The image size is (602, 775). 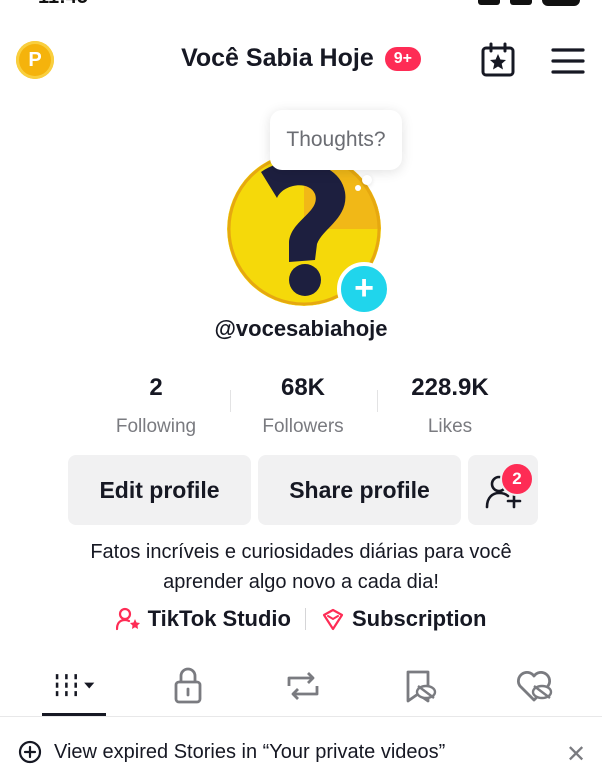 What do you see at coordinates (303, 406) in the screenshot?
I see `stat-followers: 68K Followers` at bounding box center [303, 406].